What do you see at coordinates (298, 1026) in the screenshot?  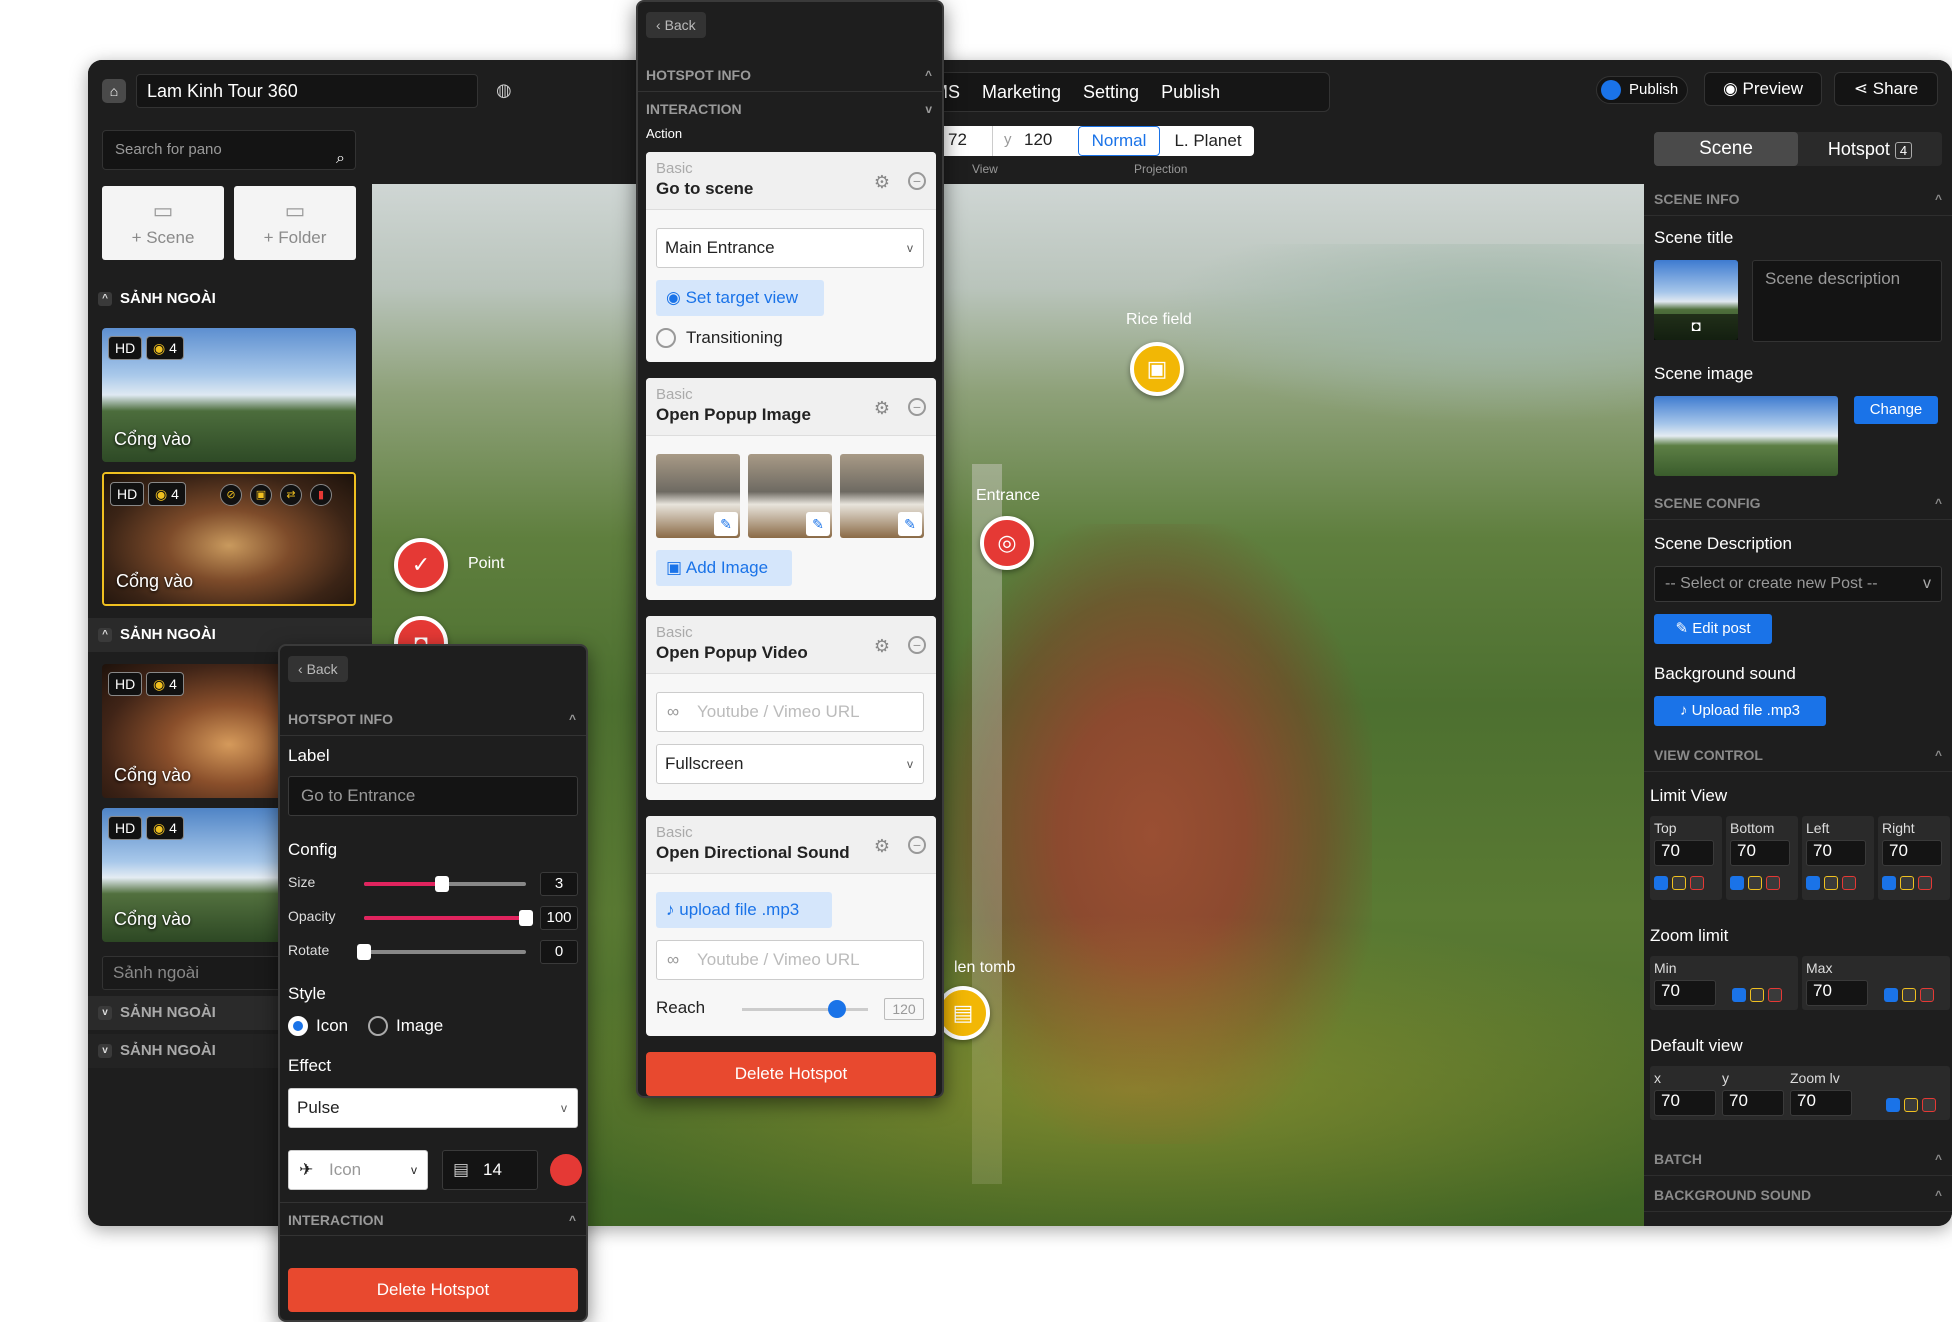 I see `style-icon-radio` at bounding box center [298, 1026].